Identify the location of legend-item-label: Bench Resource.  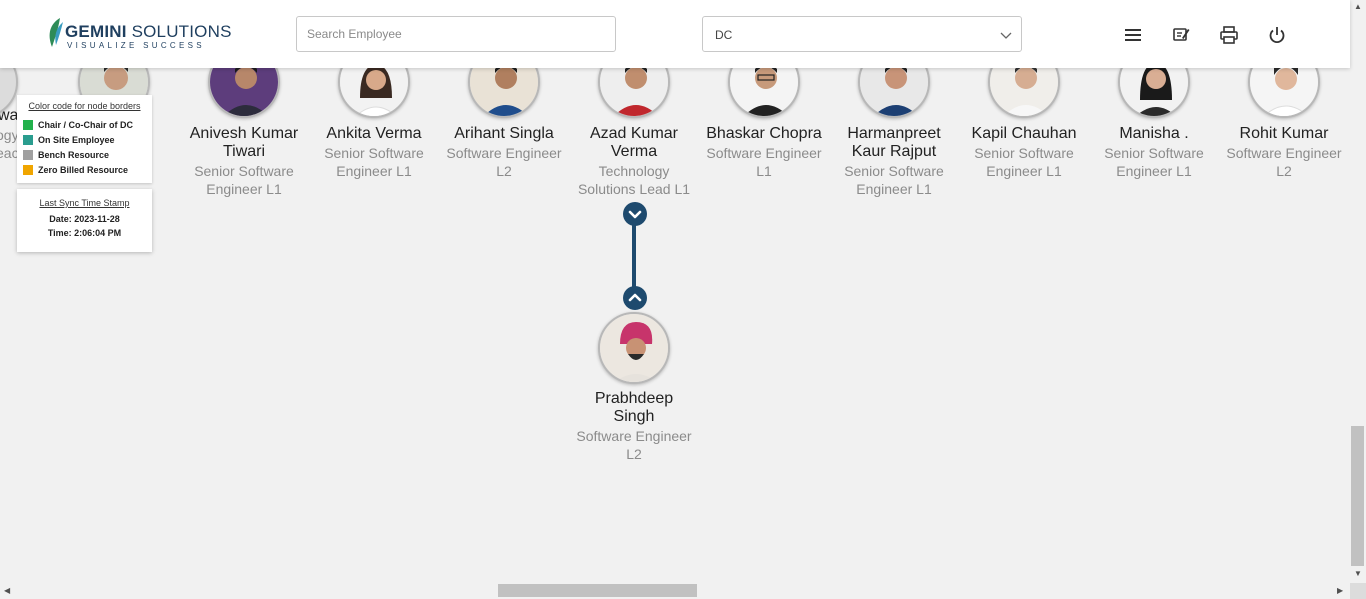
(74, 154).